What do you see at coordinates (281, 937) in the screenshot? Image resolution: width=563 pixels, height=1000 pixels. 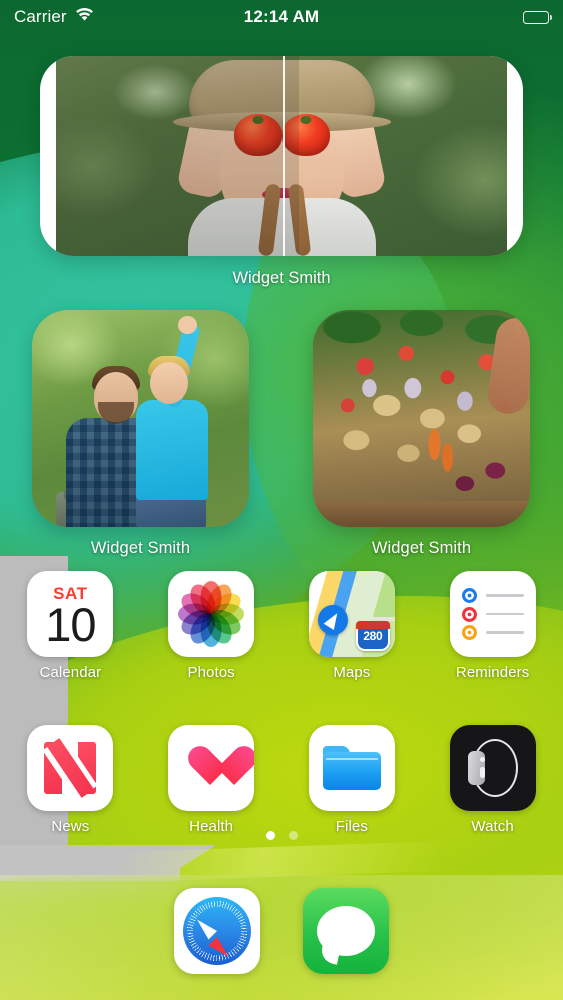 I see `dock` at bounding box center [281, 937].